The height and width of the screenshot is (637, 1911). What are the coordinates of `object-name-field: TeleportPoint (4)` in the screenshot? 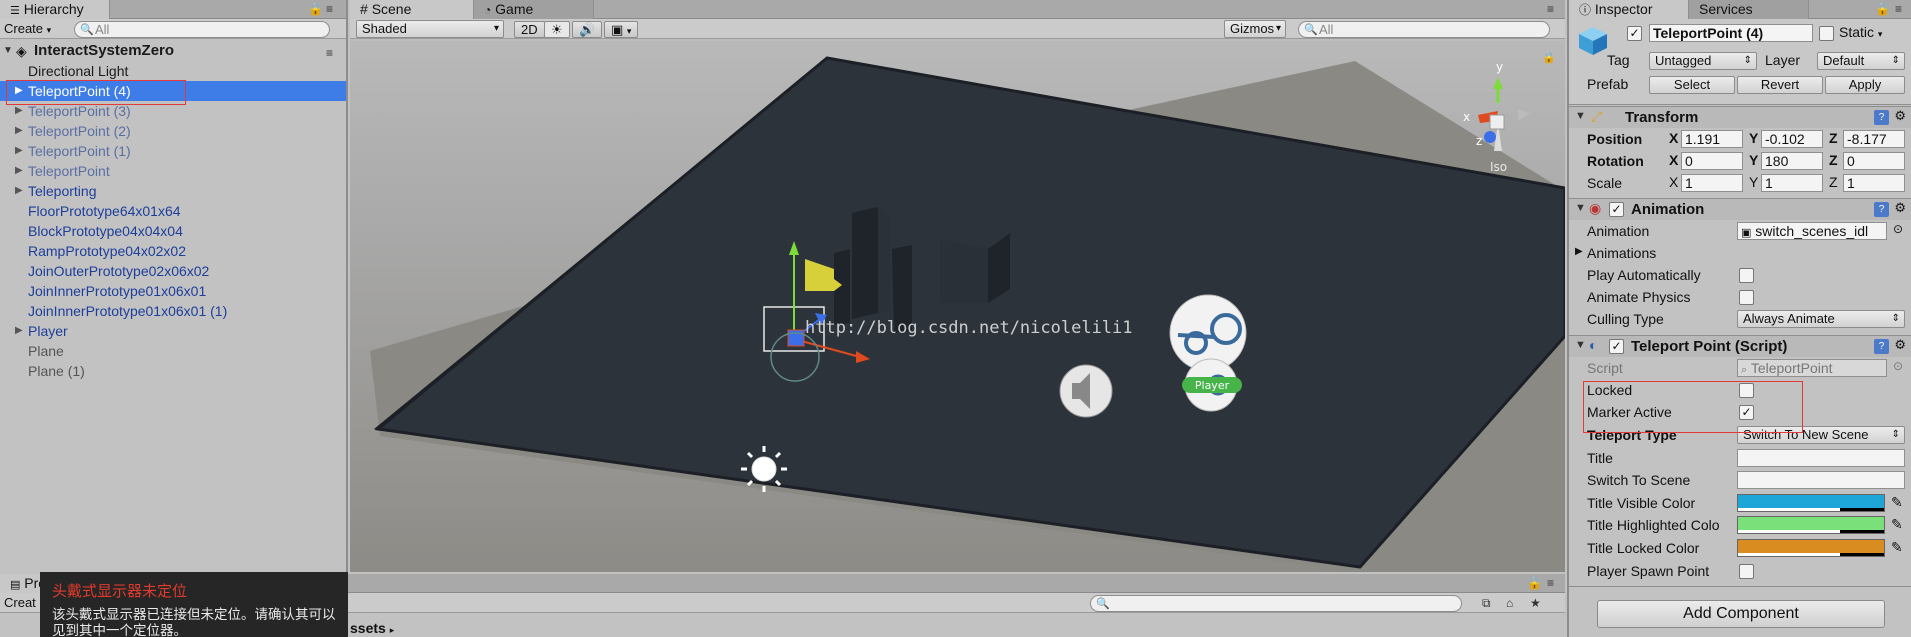 It's located at (1731, 33).